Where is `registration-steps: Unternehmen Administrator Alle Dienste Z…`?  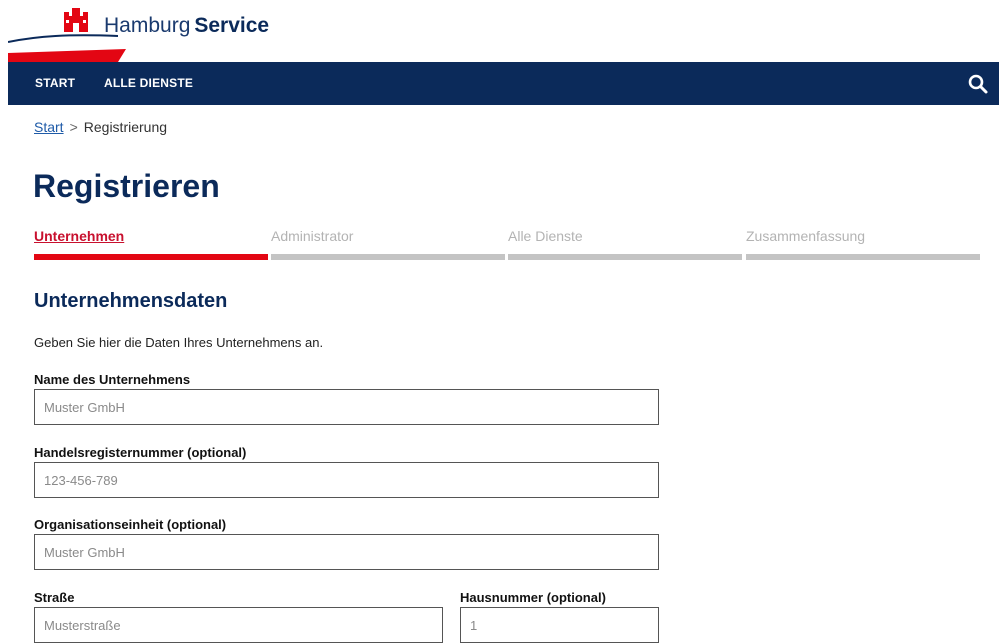 registration-steps: Unternehmen Administrator Alle Dienste Z… is located at coordinates (508, 245).